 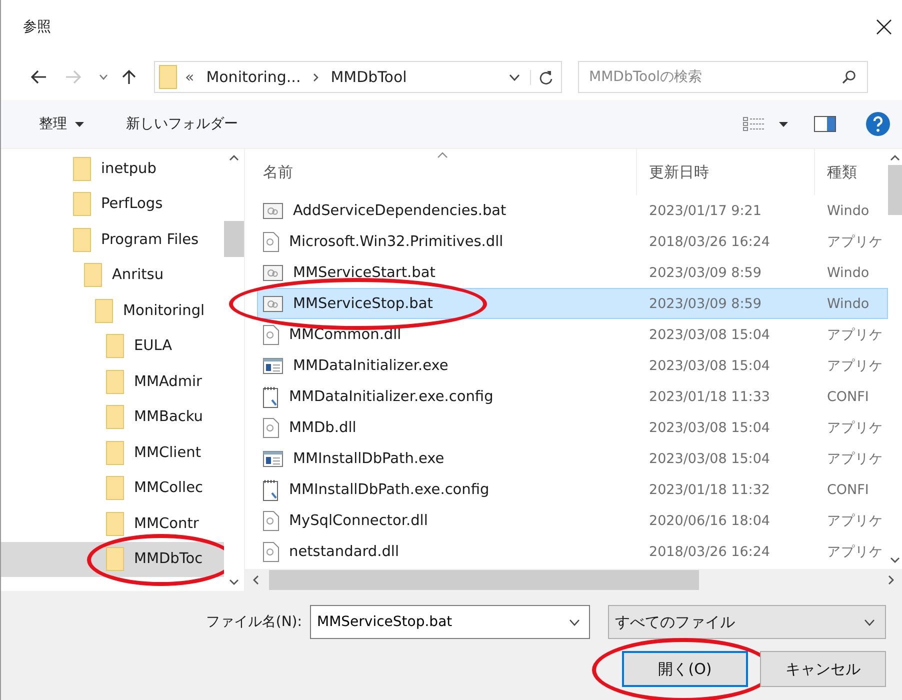 What do you see at coordinates (884, 27) in the screenshot?
I see `close-icon` at bounding box center [884, 27].